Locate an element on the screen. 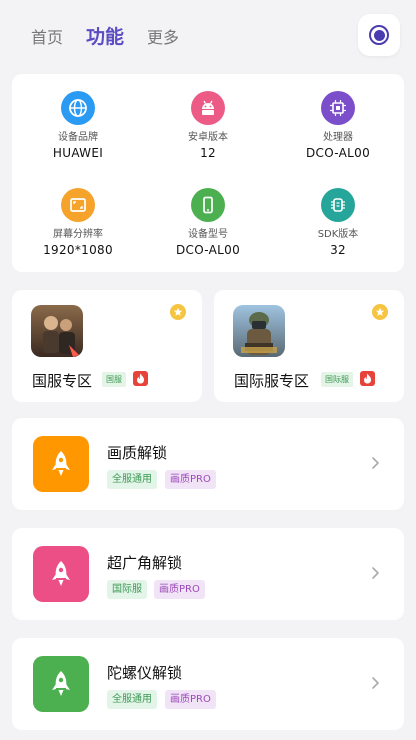 The image size is (416, 740). server-tag: 国际服 is located at coordinates (337, 379).